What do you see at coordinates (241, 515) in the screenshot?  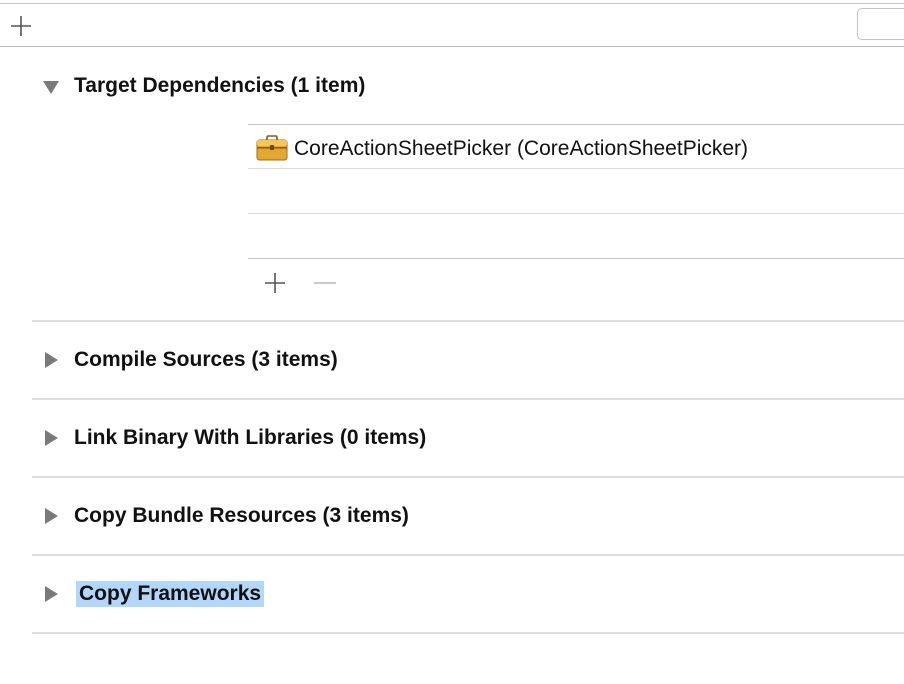 I see `phase-title-copy-bundle-resources: Copy Bundle Resources (3 items)` at bounding box center [241, 515].